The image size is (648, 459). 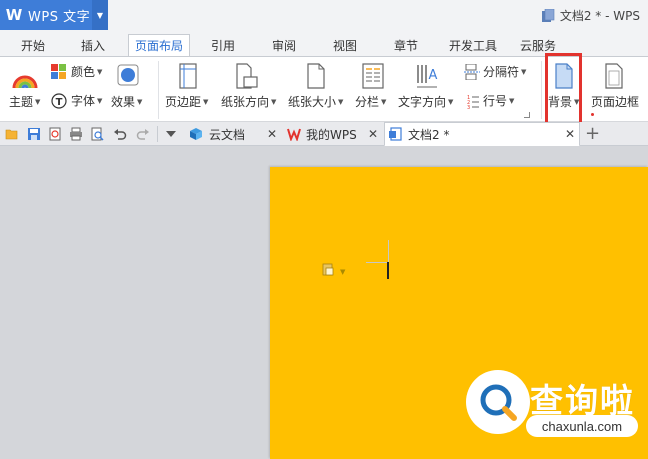 I want to click on page-border-icon, so click(x=614, y=76).